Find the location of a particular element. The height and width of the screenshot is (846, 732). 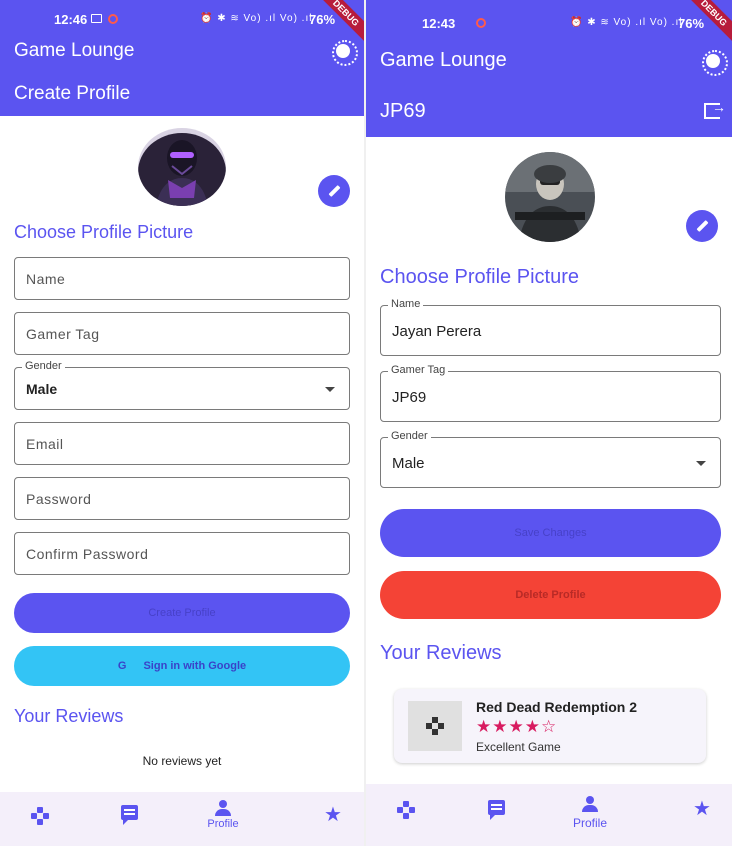

empty-reviews-message: No reviews yet is located at coordinates (182, 761).